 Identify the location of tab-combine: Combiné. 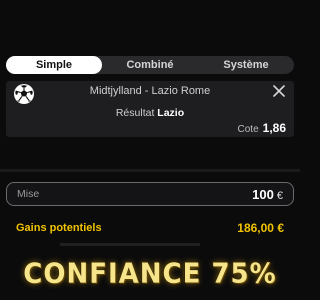
(150, 65).